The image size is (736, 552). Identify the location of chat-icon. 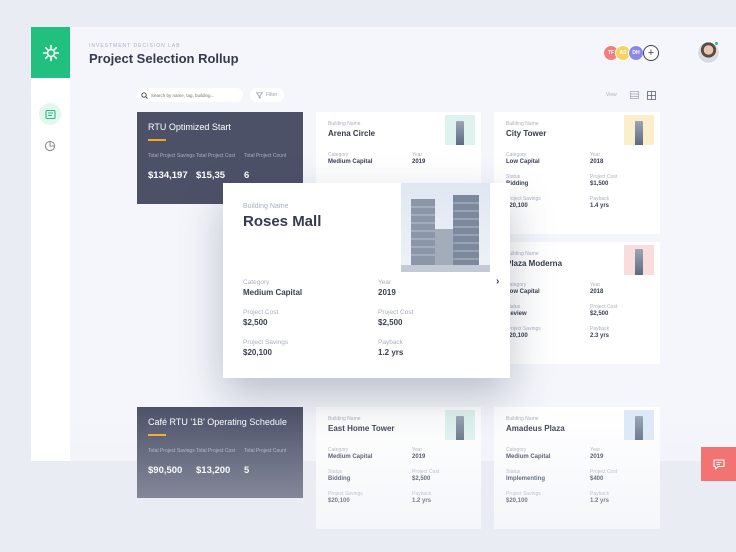
(718, 464).